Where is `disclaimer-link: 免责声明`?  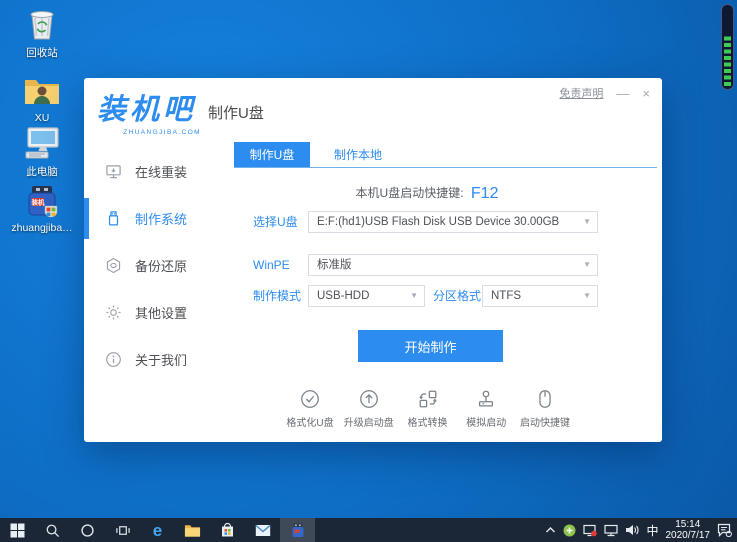 disclaimer-link: 免责声明 is located at coordinates (581, 93).